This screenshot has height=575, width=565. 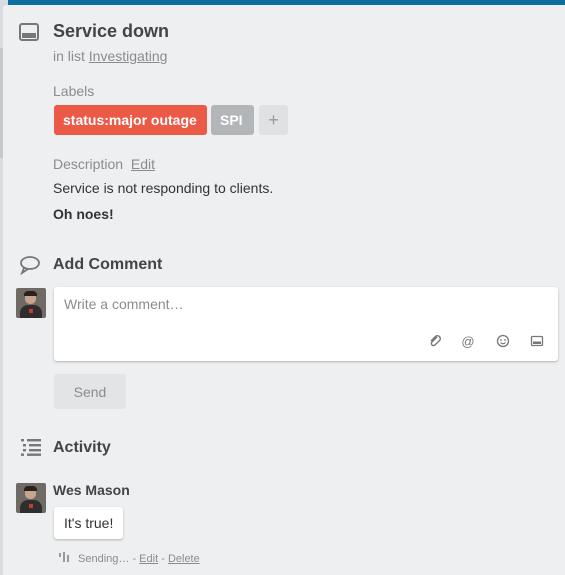 I want to click on list-link: Investigating, so click(x=128, y=56).